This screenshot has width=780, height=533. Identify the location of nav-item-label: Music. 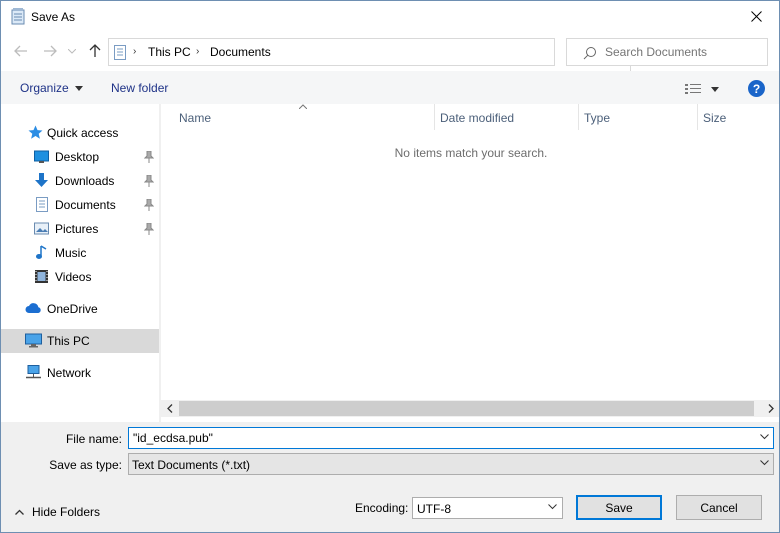
(71, 253).